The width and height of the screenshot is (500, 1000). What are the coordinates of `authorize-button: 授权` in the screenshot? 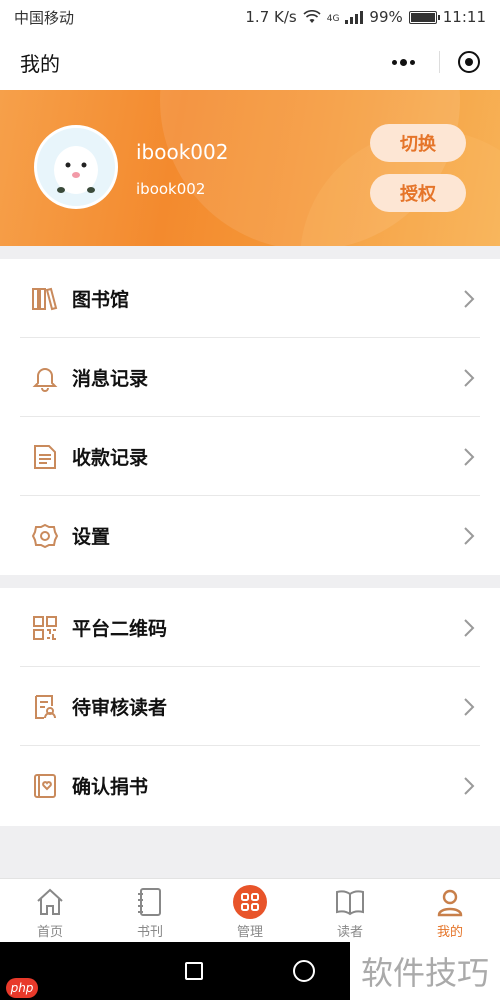 It's located at (418, 193).